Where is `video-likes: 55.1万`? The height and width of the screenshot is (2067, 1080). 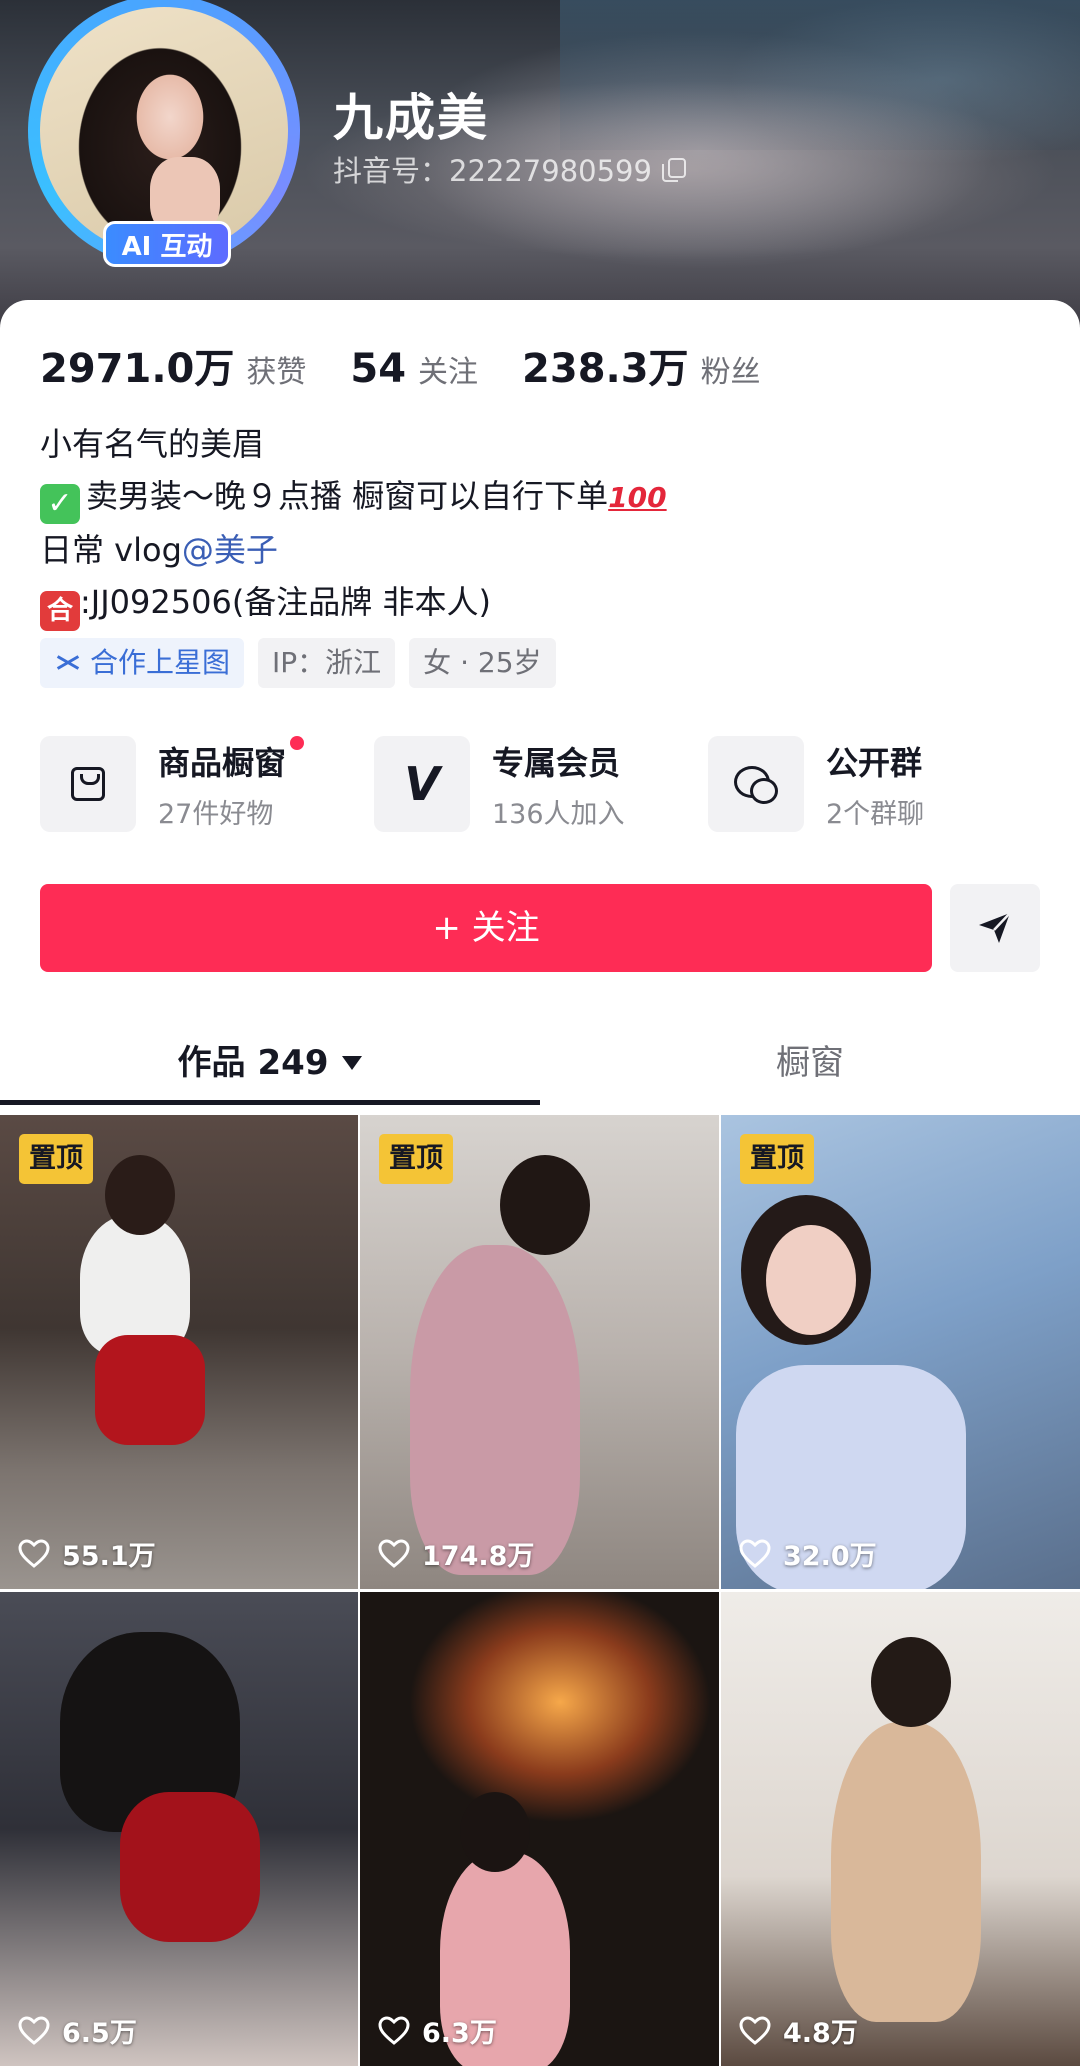 video-likes: 55.1万 is located at coordinates (87, 1553).